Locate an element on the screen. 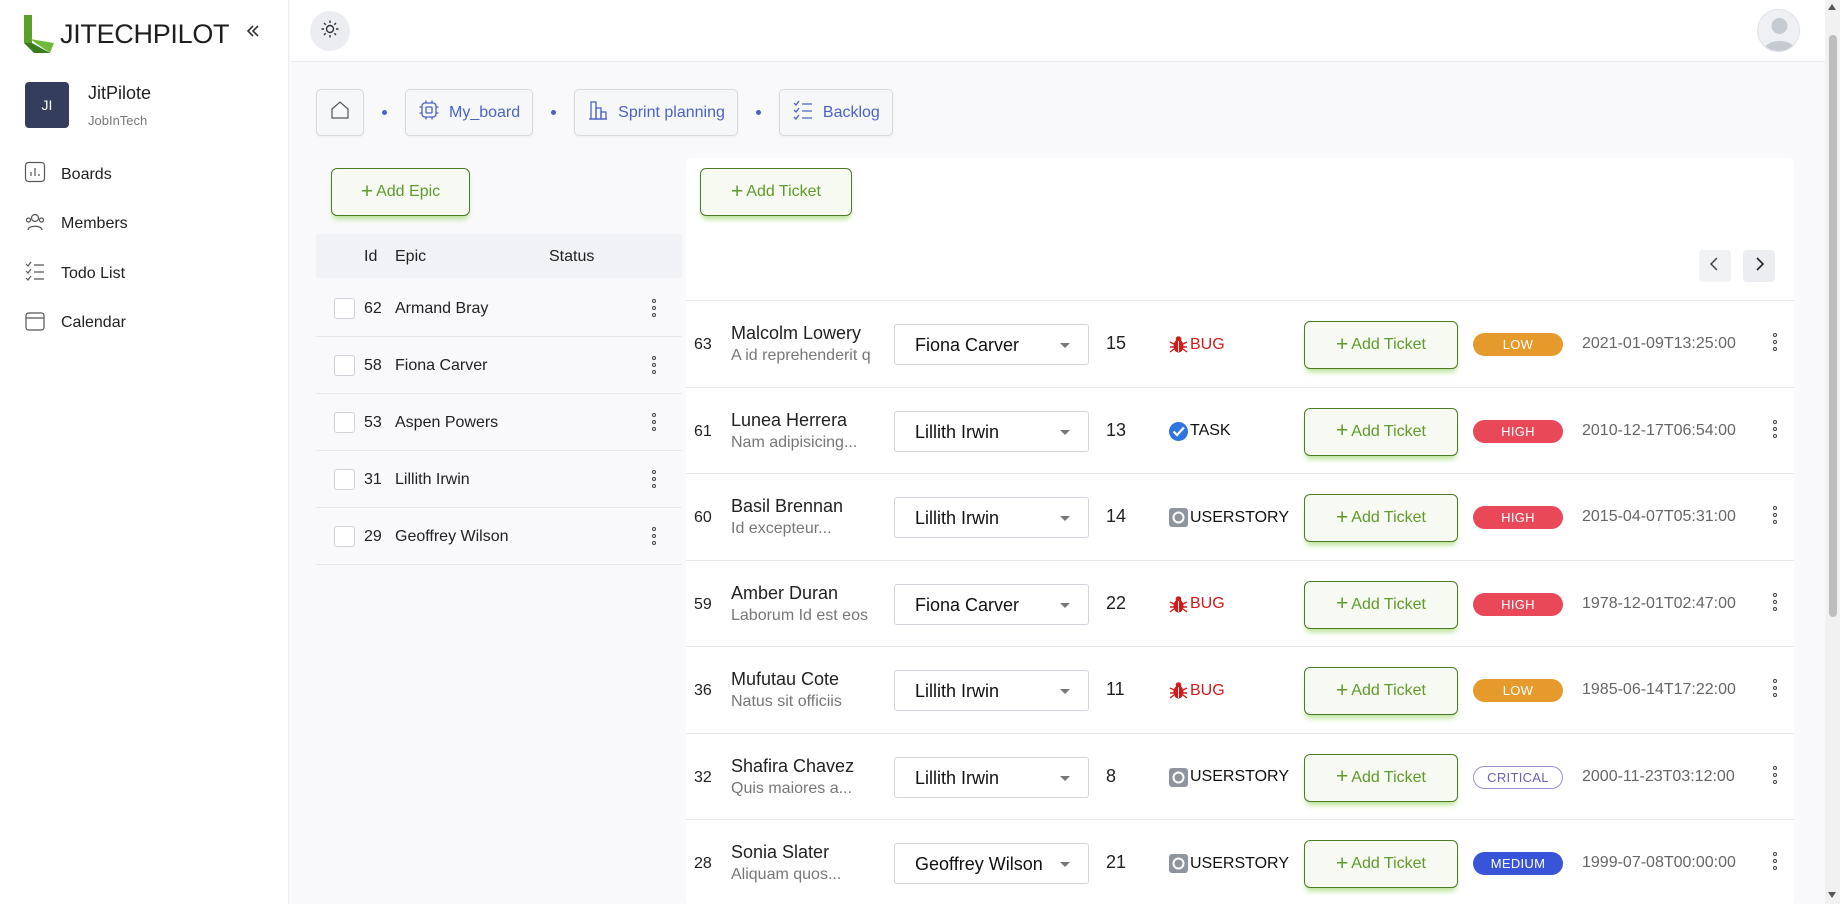  epic-name: Armand Bray is located at coordinates (442, 308).